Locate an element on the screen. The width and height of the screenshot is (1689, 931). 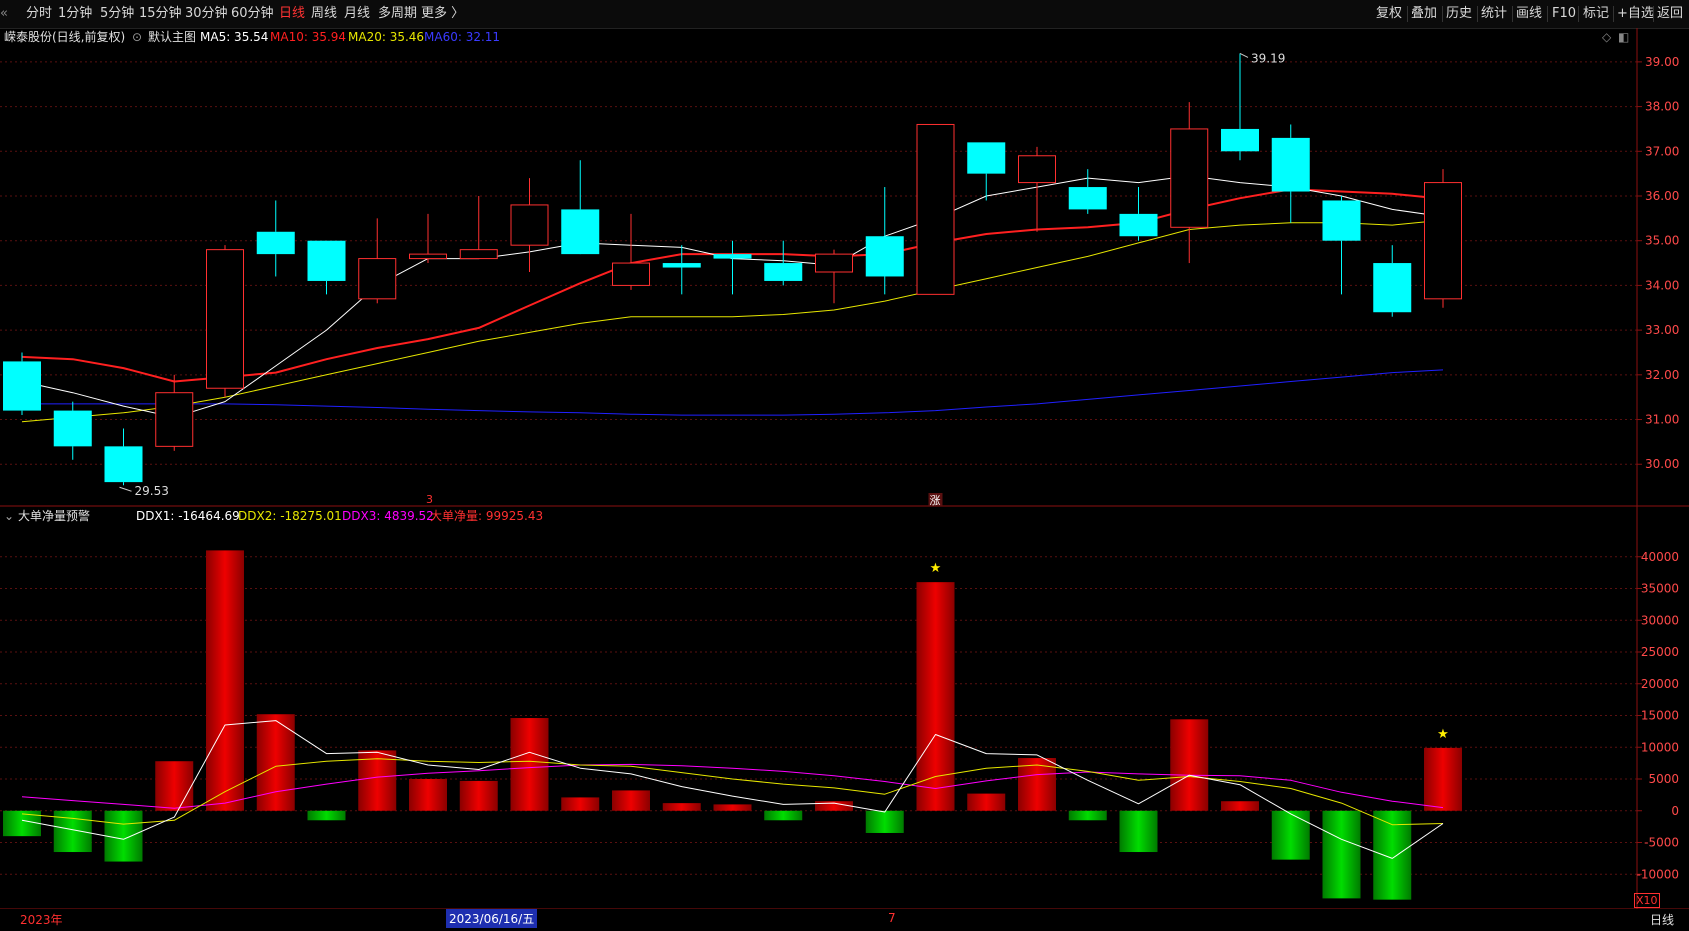
volume-tick-label: 20000 is located at coordinates (1660, 684).